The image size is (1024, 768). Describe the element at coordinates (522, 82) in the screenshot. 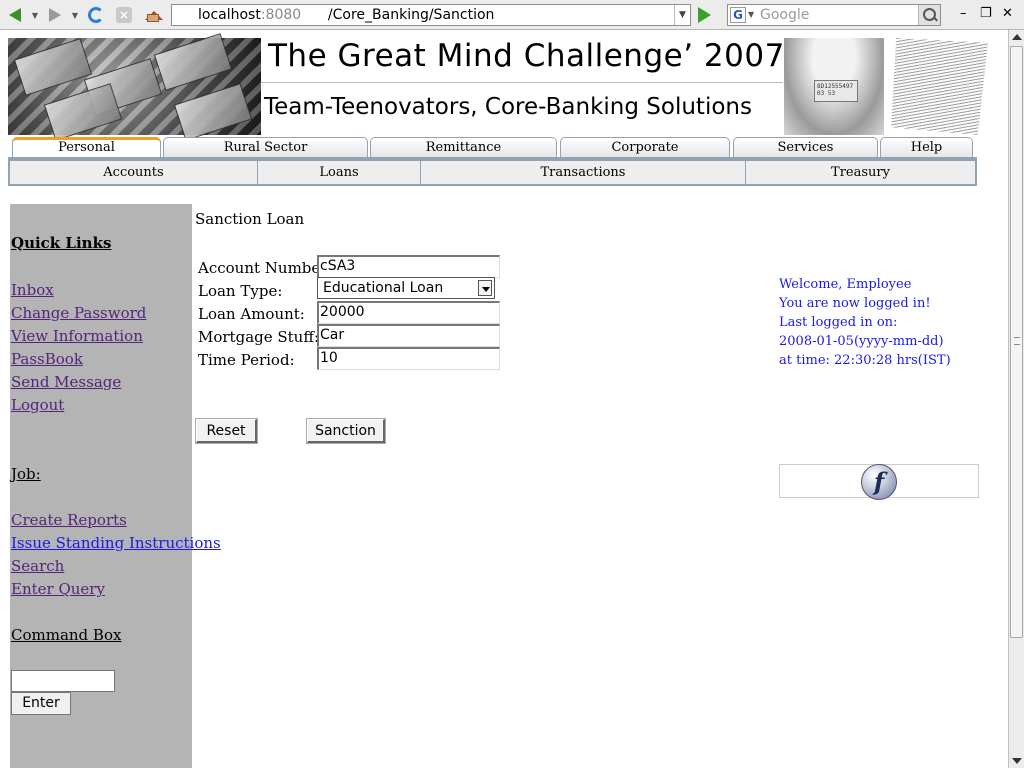

I see `banner-divider` at that location.